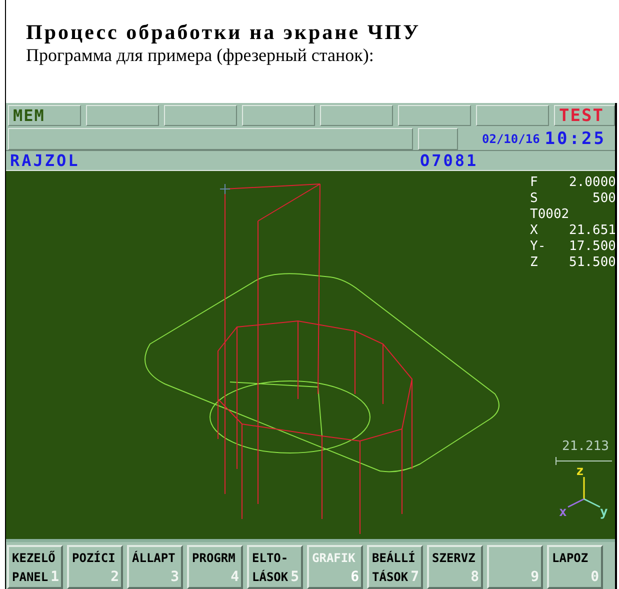 The image size is (619, 589). What do you see at coordinates (591, 183) in the screenshot?
I see `readout-value: 2.0000` at bounding box center [591, 183].